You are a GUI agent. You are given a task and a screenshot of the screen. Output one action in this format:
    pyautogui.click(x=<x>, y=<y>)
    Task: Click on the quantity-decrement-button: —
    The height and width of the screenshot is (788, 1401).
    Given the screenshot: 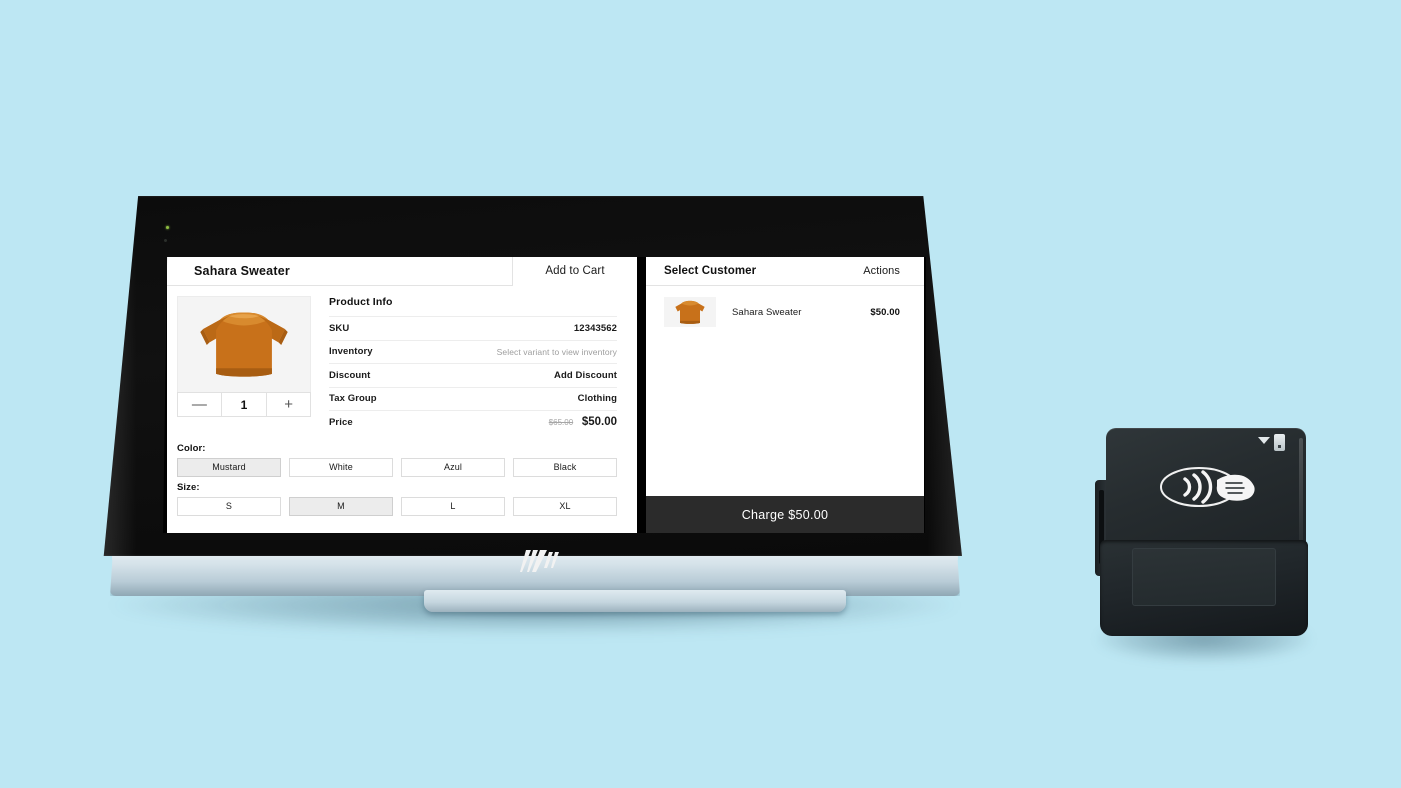 What is the action you would take?
    pyautogui.click(x=199, y=404)
    